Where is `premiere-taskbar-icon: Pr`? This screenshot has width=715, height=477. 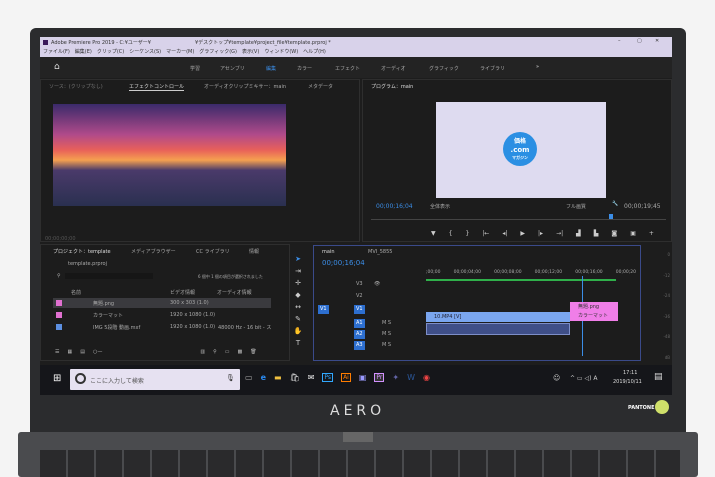 premiere-taskbar-icon: Pr is located at coordinates (379, 377).